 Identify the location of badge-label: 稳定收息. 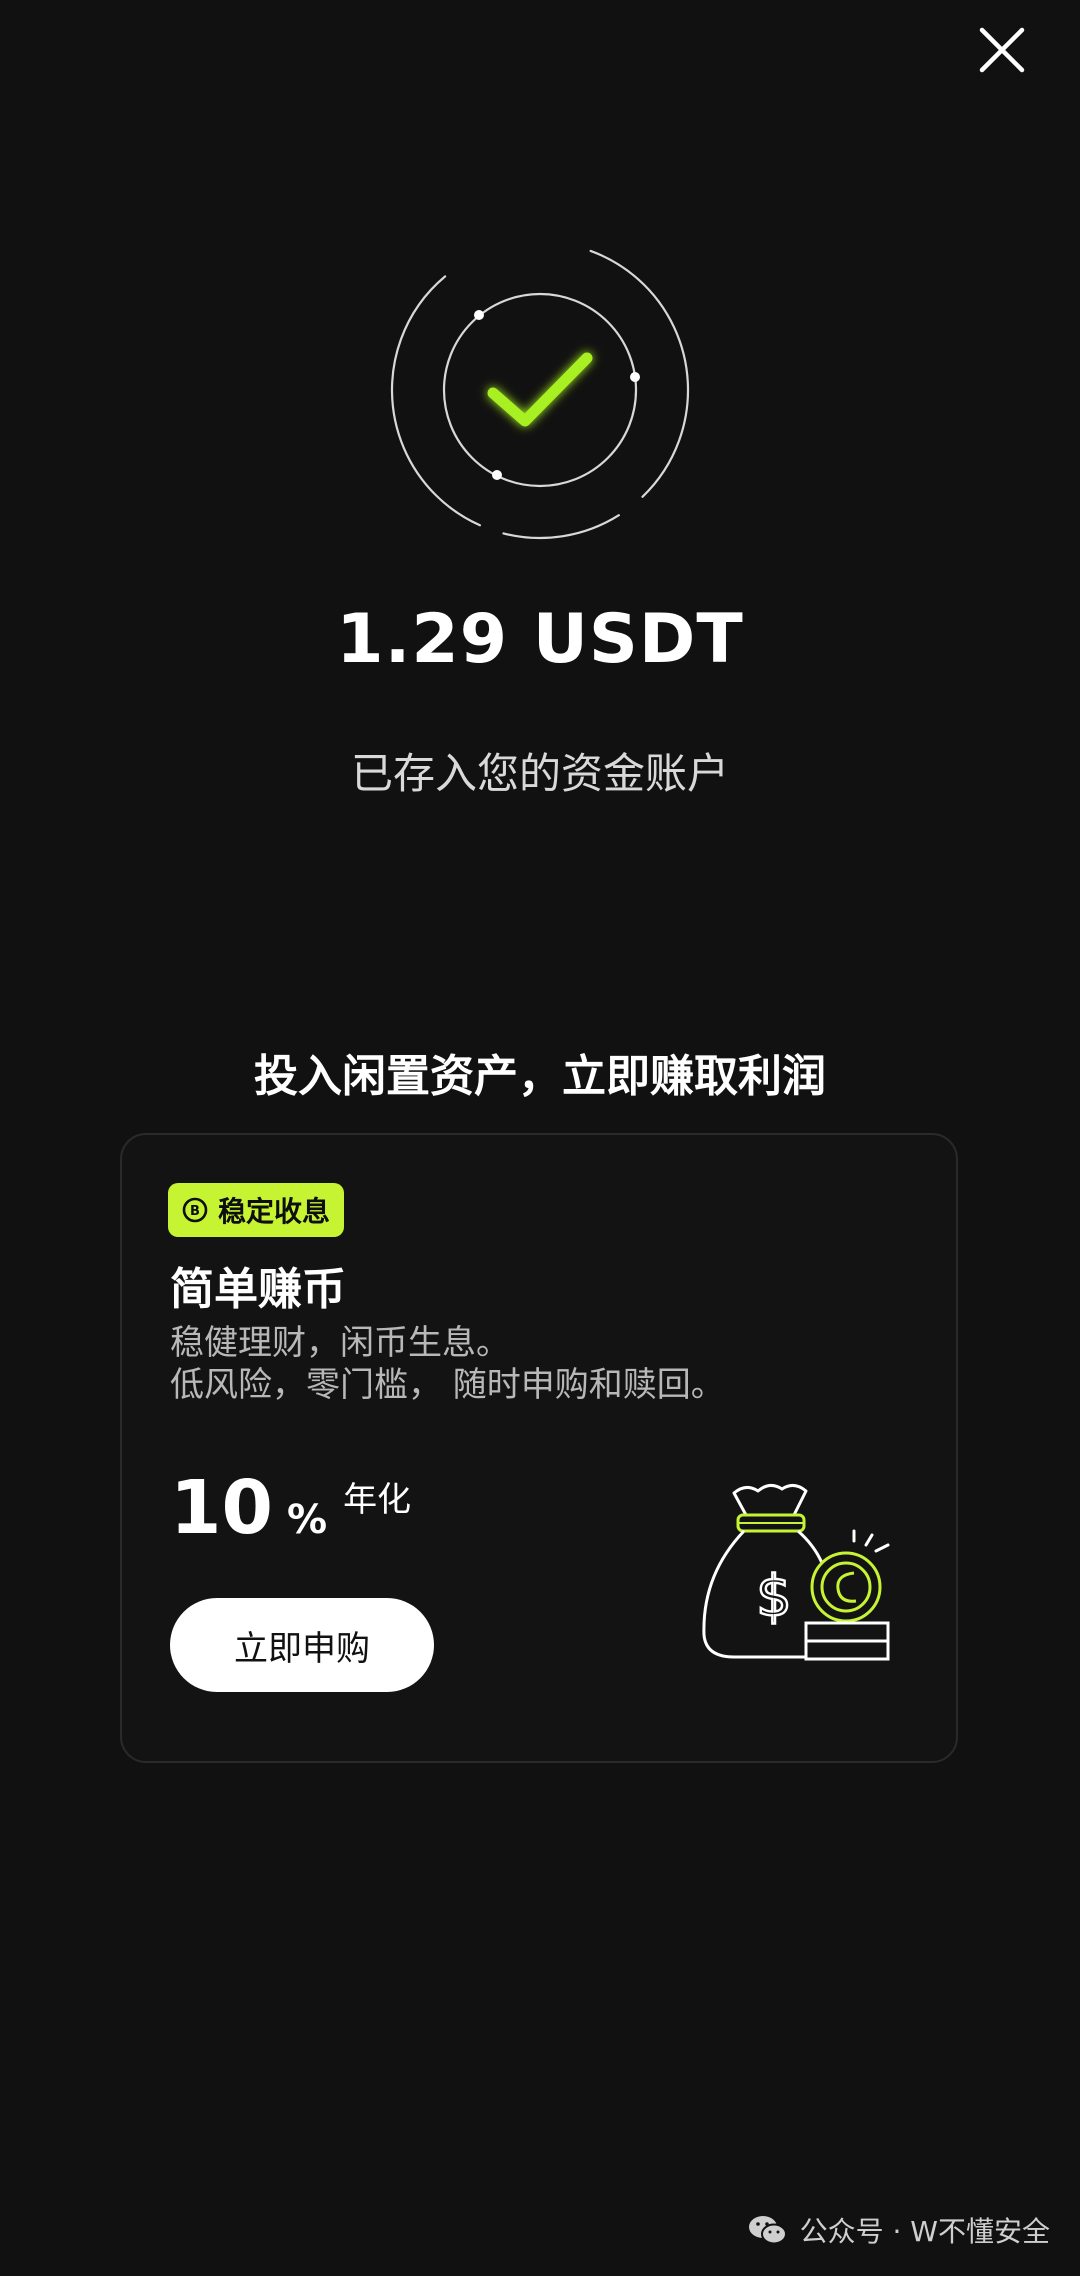
(274, 1211).